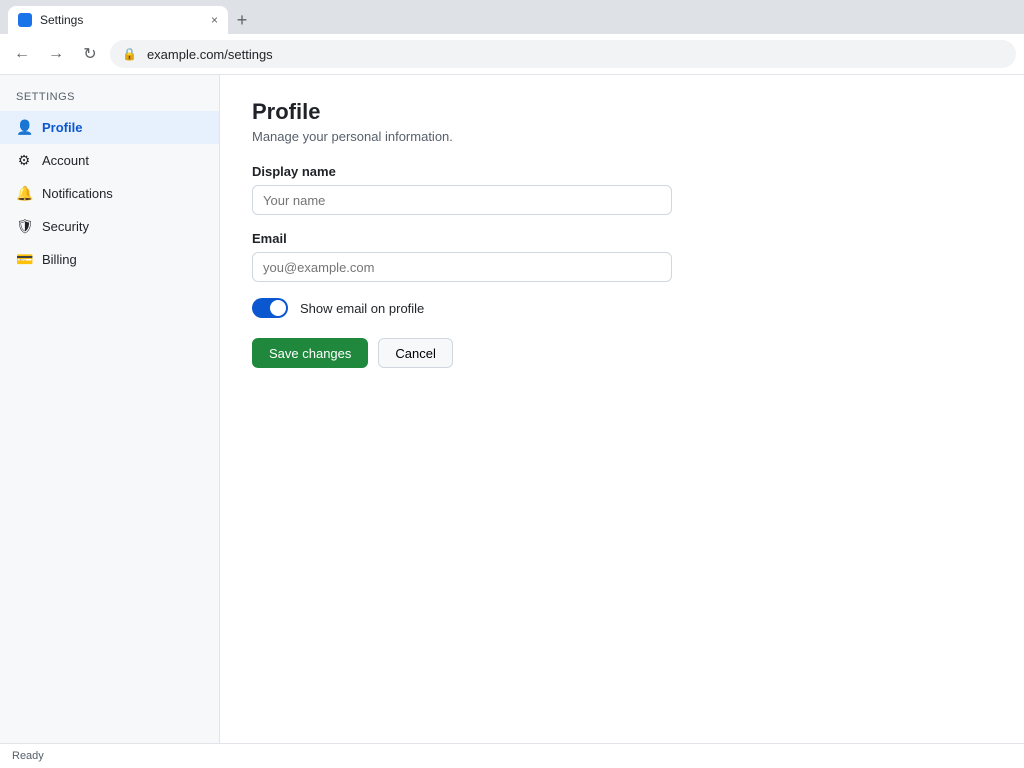  I want to click on sidebar-item-label: Billing, so click(59, 259).